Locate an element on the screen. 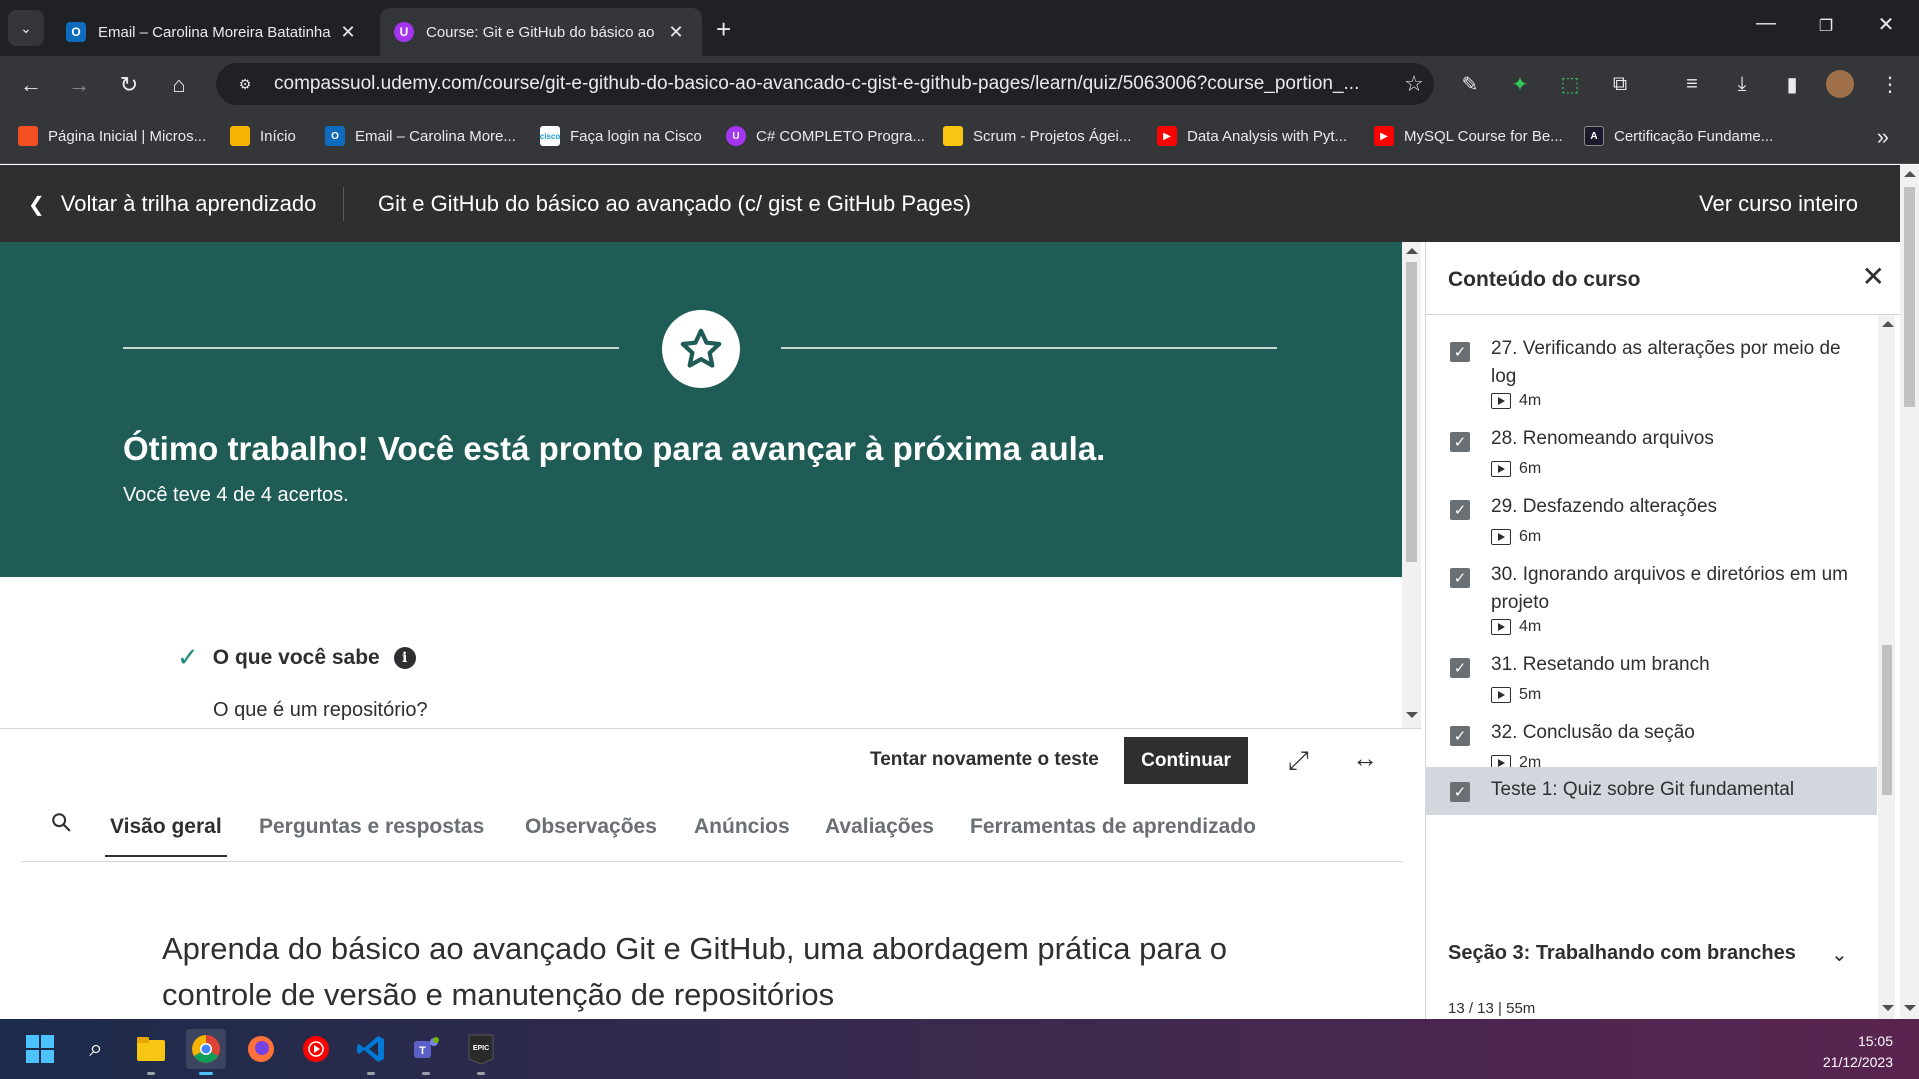 This screenshot has width=1919, height=1079. extensions-puzzle-icon: ⧉ is located at coordinates (1620, 84).